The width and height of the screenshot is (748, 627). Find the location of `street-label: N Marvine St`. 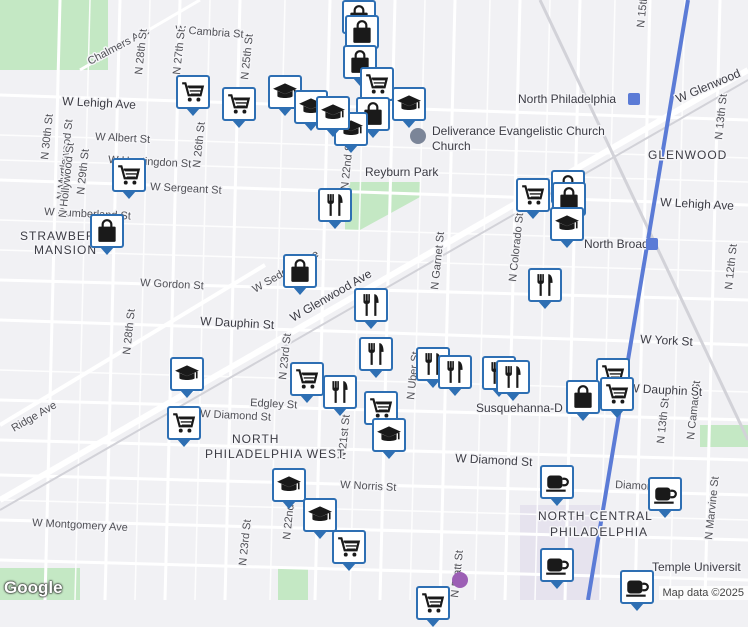

street-label: N Marvine St is located at coordinates (712, 508).